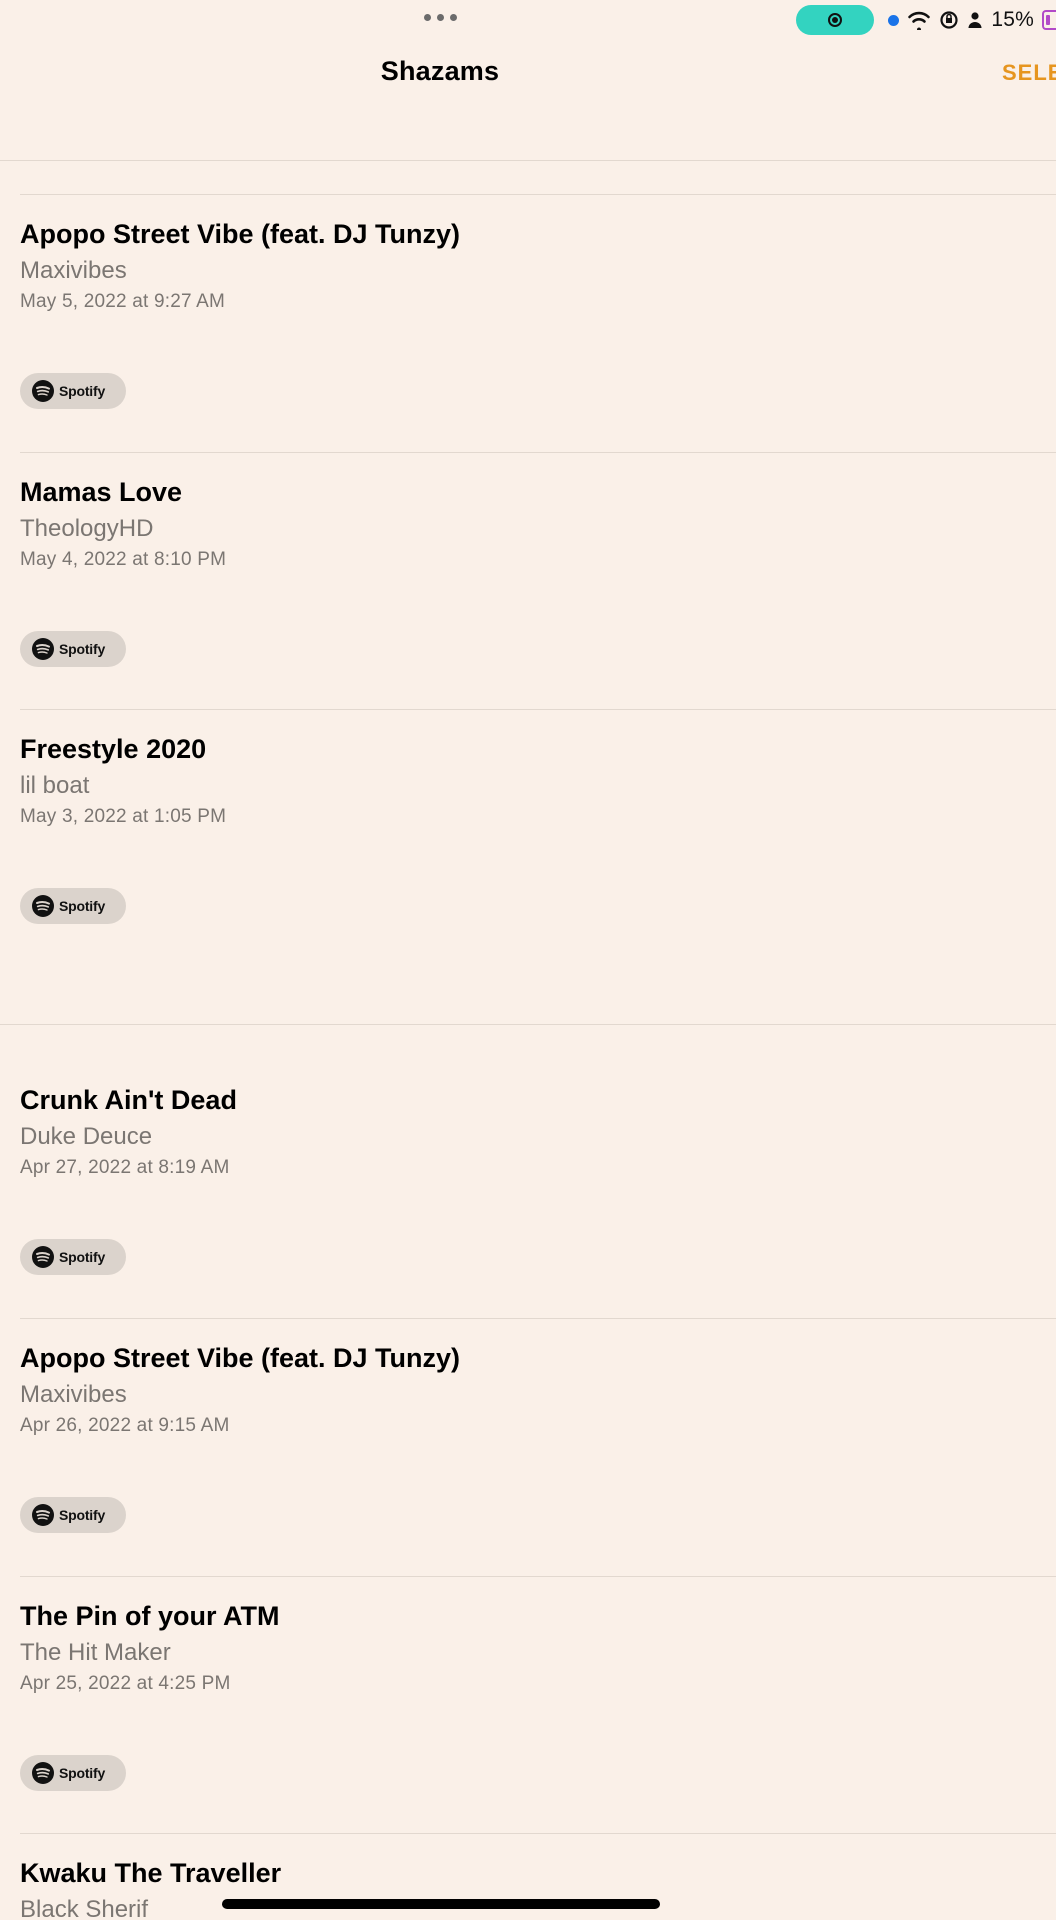 This screenshot has height=1920, width=1056. I want to click on battery-percent: 15%, so click(1012, 19).